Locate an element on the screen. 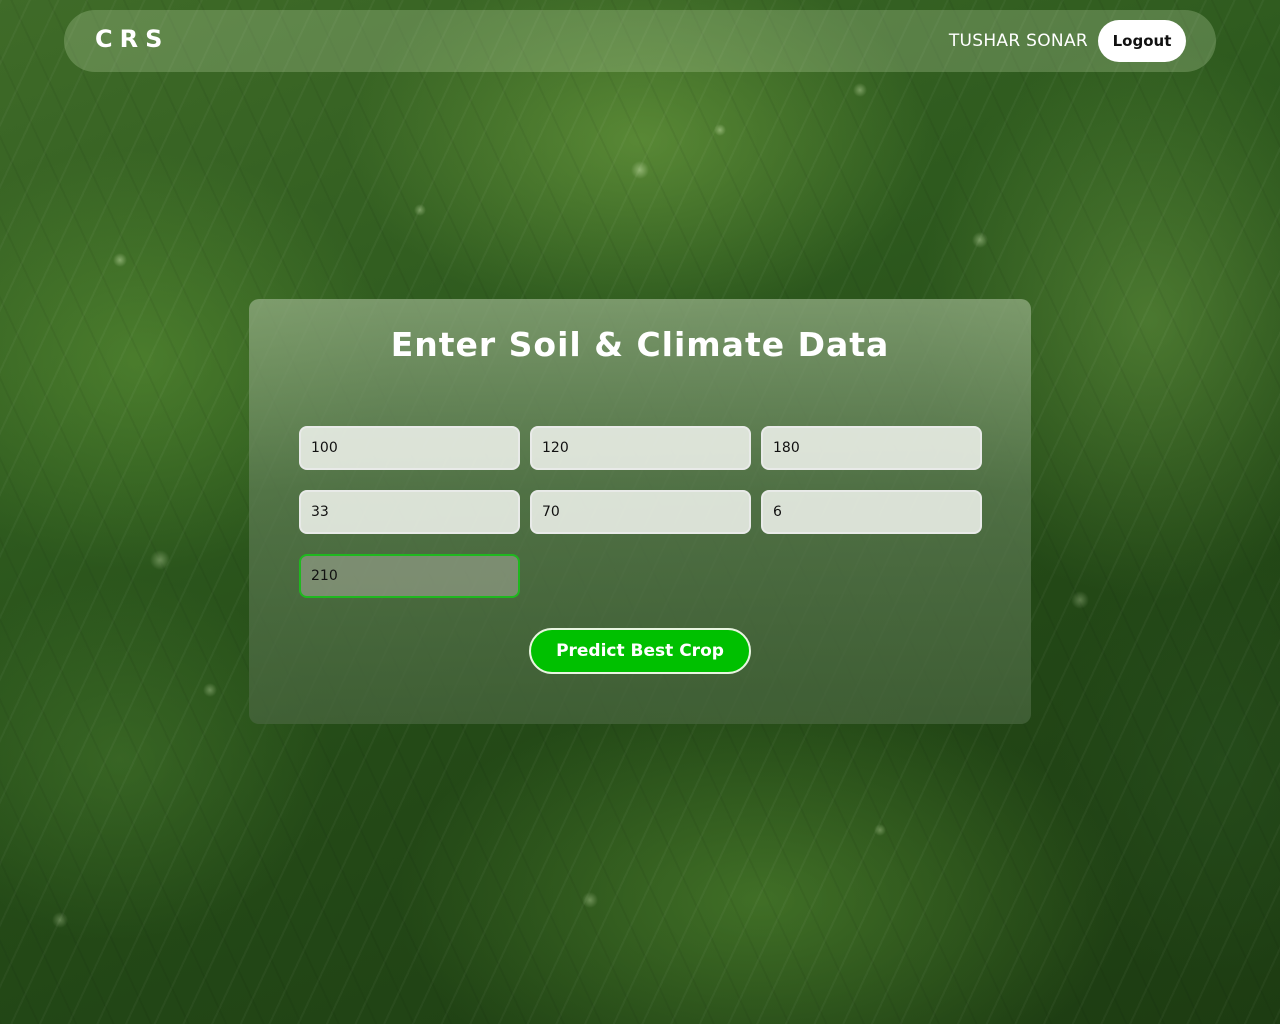 The image size is (1280, 1024). username-label: TUSHAR SONAR is located at coordinates (1018, 41).